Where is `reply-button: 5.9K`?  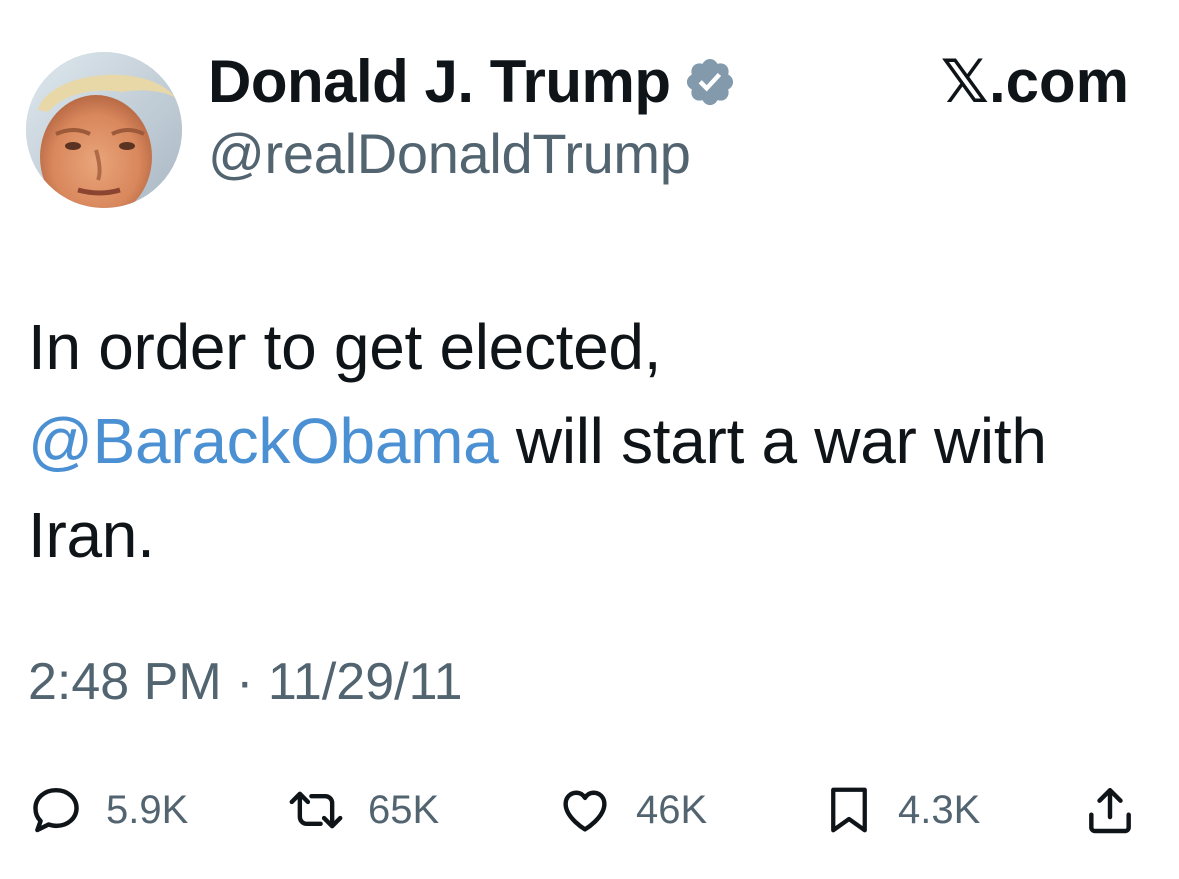
reply-button: 5.9K is located at coordinates (108, 810).